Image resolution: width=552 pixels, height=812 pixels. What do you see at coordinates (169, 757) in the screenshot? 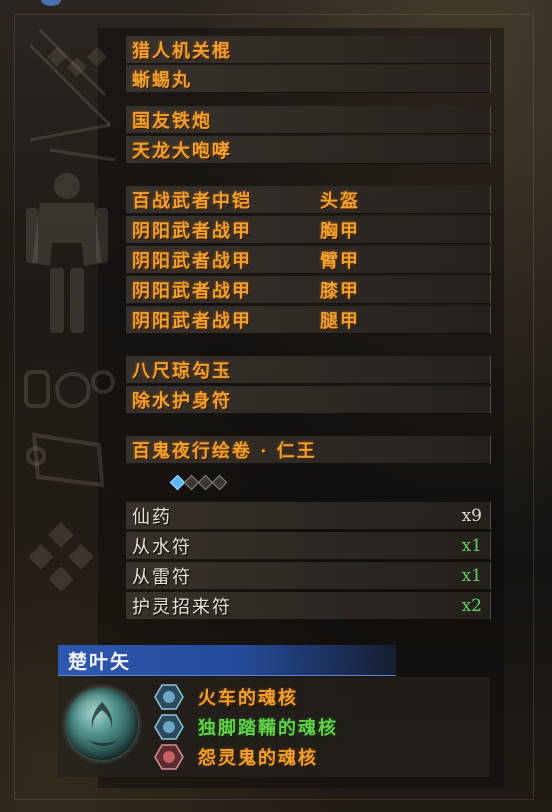
I see `soul-core-red-gem-icon` at bounding box center [169, 757].